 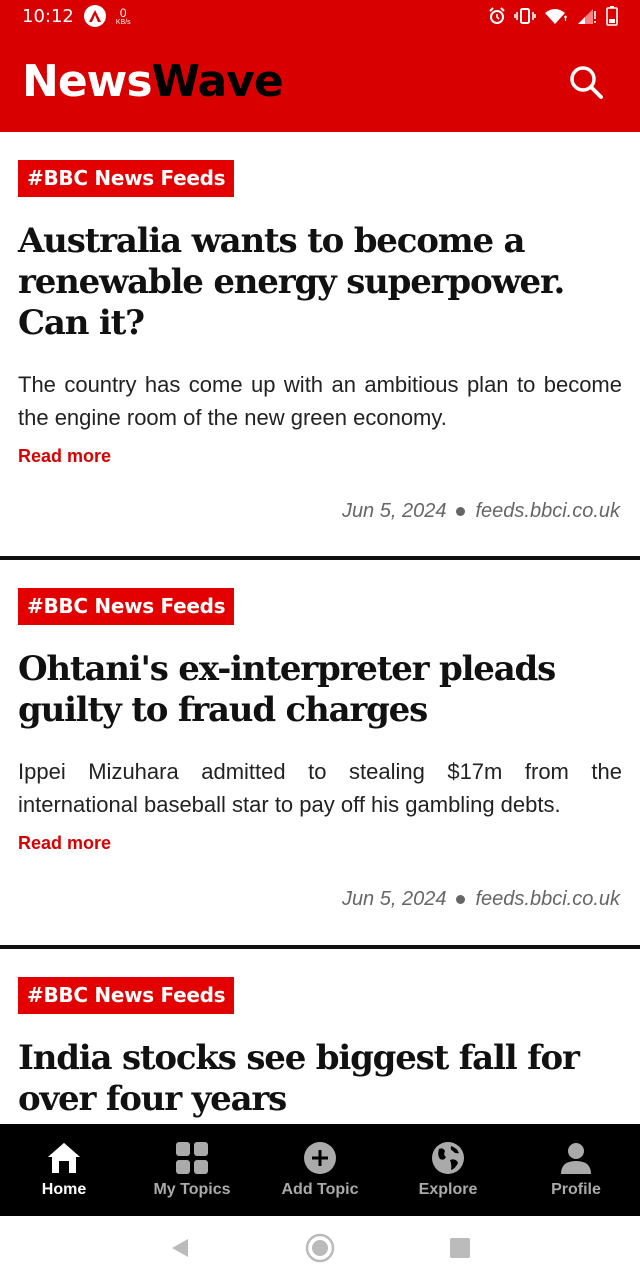 I want to click on nav-add-topic: Add Topic, so click(x=320, y=1170).